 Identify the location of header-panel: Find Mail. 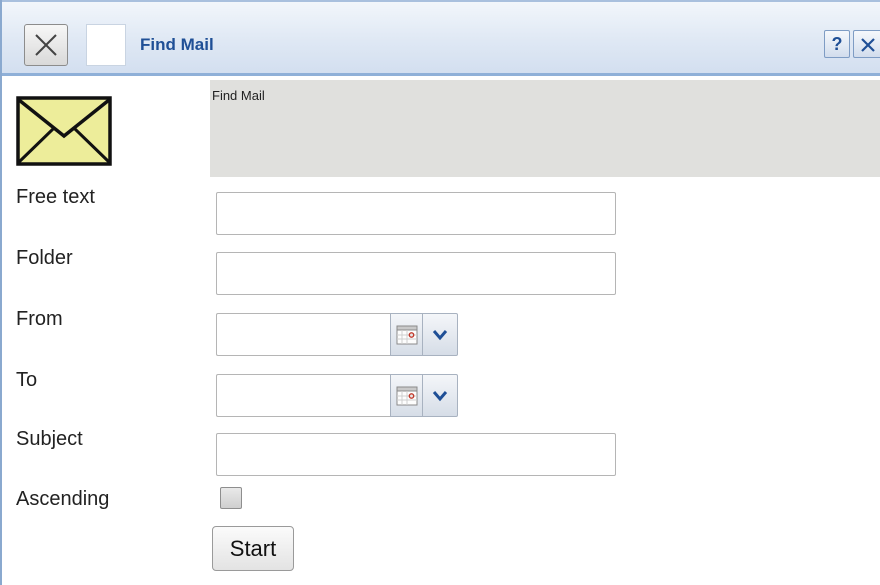
(545, 128).